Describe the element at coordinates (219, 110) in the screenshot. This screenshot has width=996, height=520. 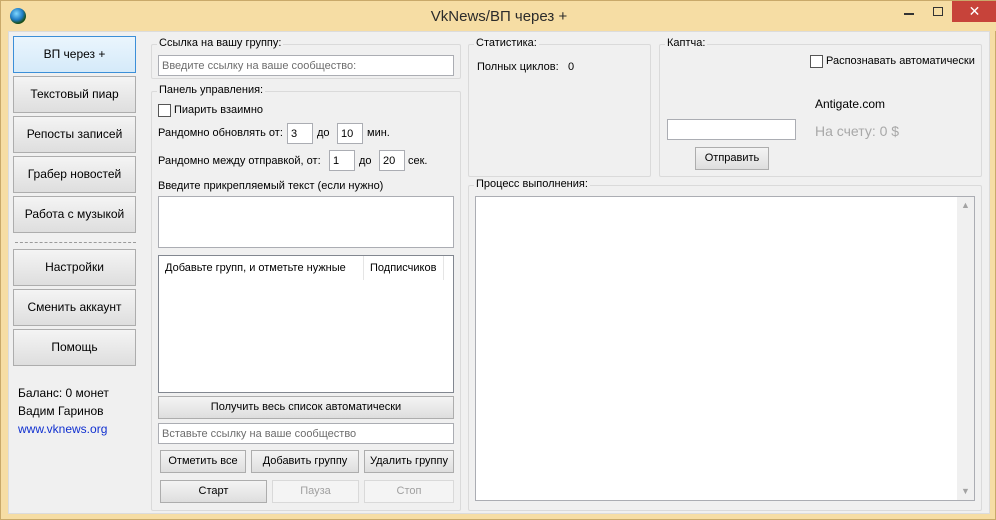
I see `mutual-pr-label: Пиарить взаимно` at that location.